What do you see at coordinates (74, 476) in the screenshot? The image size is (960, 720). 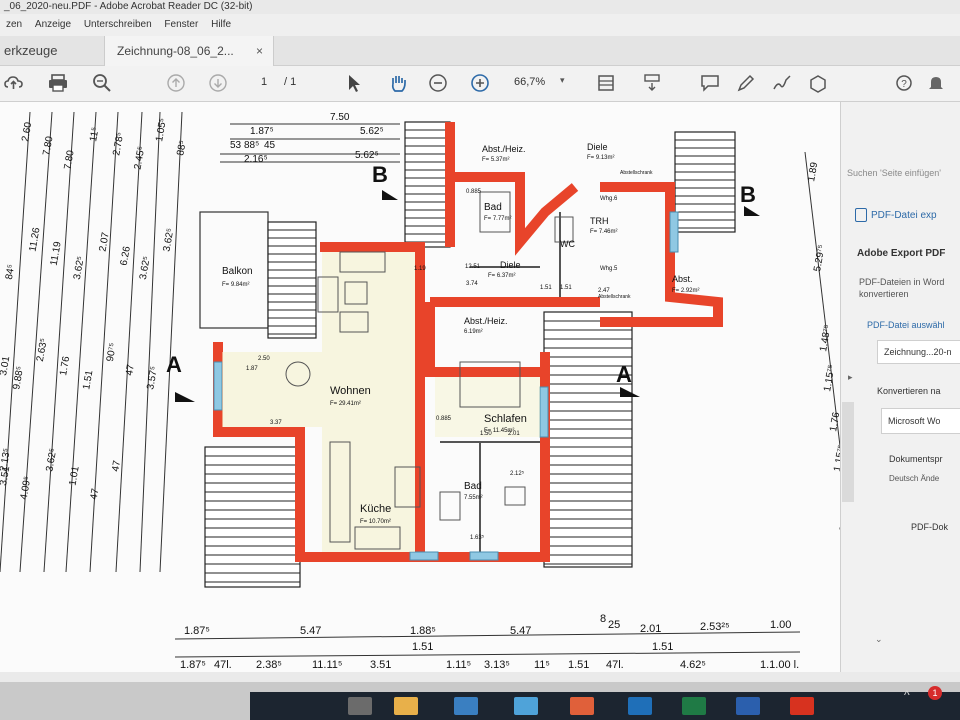 I see `dim-left-28: 1.01` at bounding box center [74, 476].